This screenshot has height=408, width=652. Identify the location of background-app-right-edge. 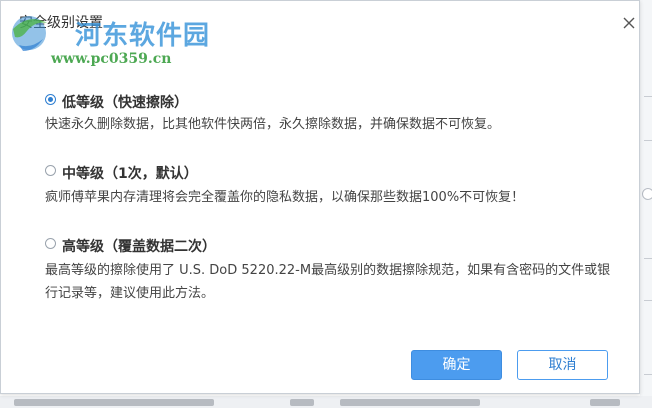
(646, 204).